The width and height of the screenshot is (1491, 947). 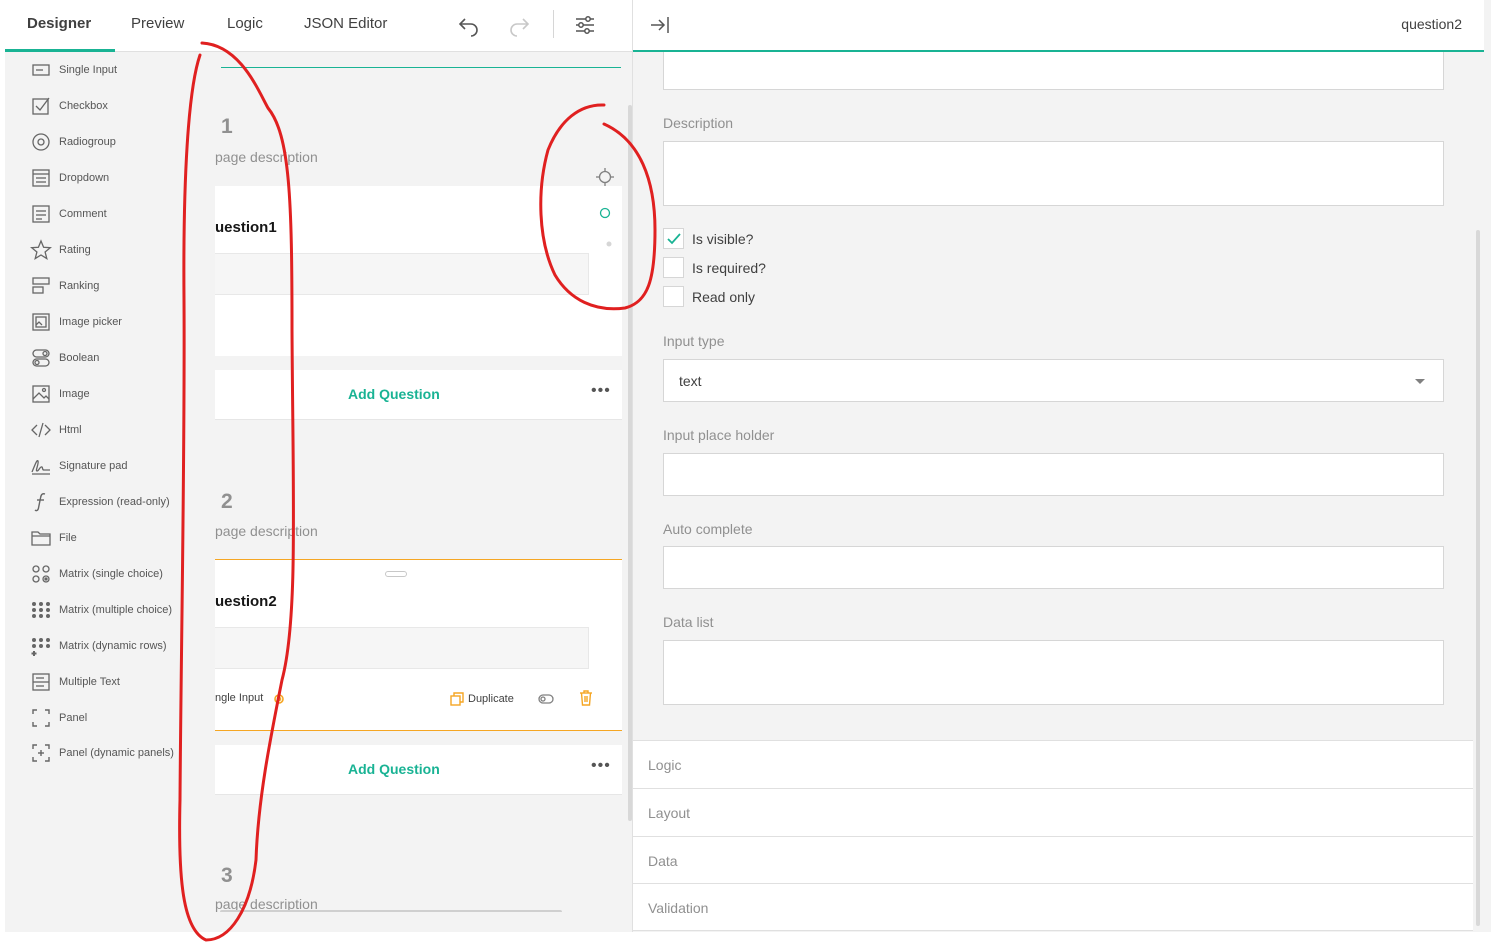 What do you see at coordinates (100, 502) in the screenshot?
I see `toolbox-item-expression: Expression (read-only)` at bounding box center [100, 502].